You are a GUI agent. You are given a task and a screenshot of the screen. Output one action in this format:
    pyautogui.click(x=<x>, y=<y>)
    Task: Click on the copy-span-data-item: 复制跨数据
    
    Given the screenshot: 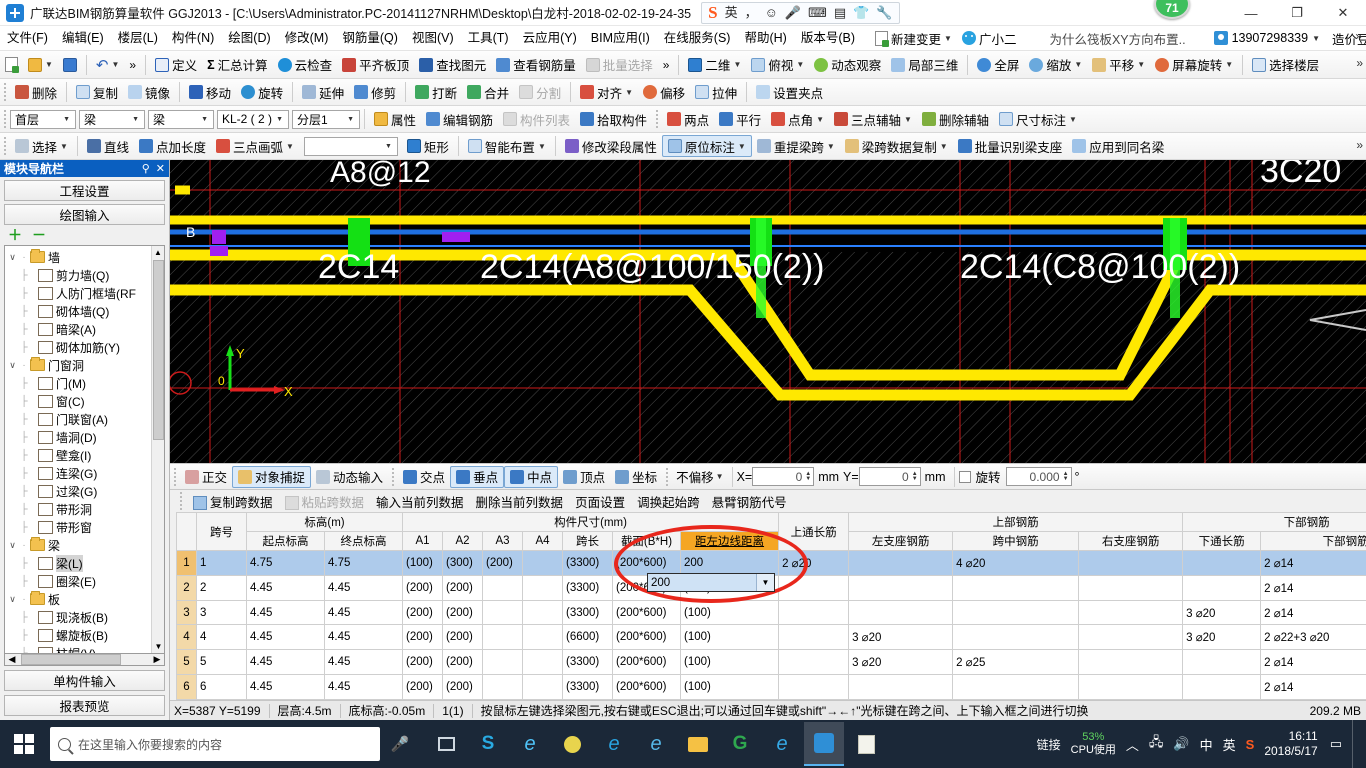 What is the action you would take?
    pyautogui.click(x=233, y=501)
    